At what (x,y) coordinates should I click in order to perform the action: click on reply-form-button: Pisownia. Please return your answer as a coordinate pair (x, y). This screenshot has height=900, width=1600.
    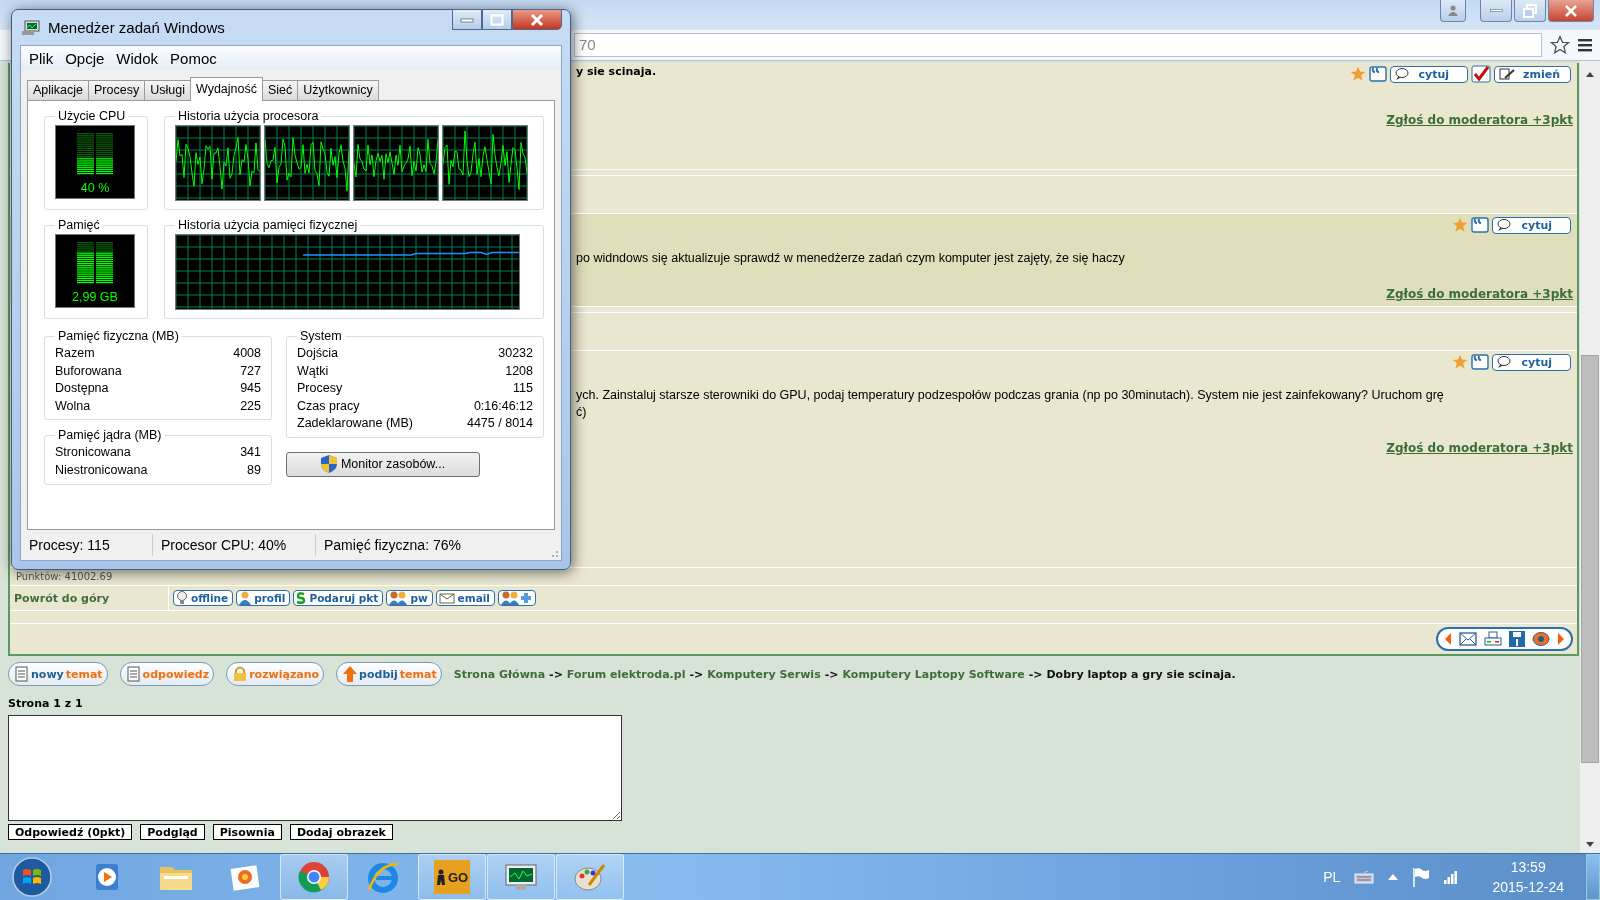
    Looking at the image, I should click on (247, 832).